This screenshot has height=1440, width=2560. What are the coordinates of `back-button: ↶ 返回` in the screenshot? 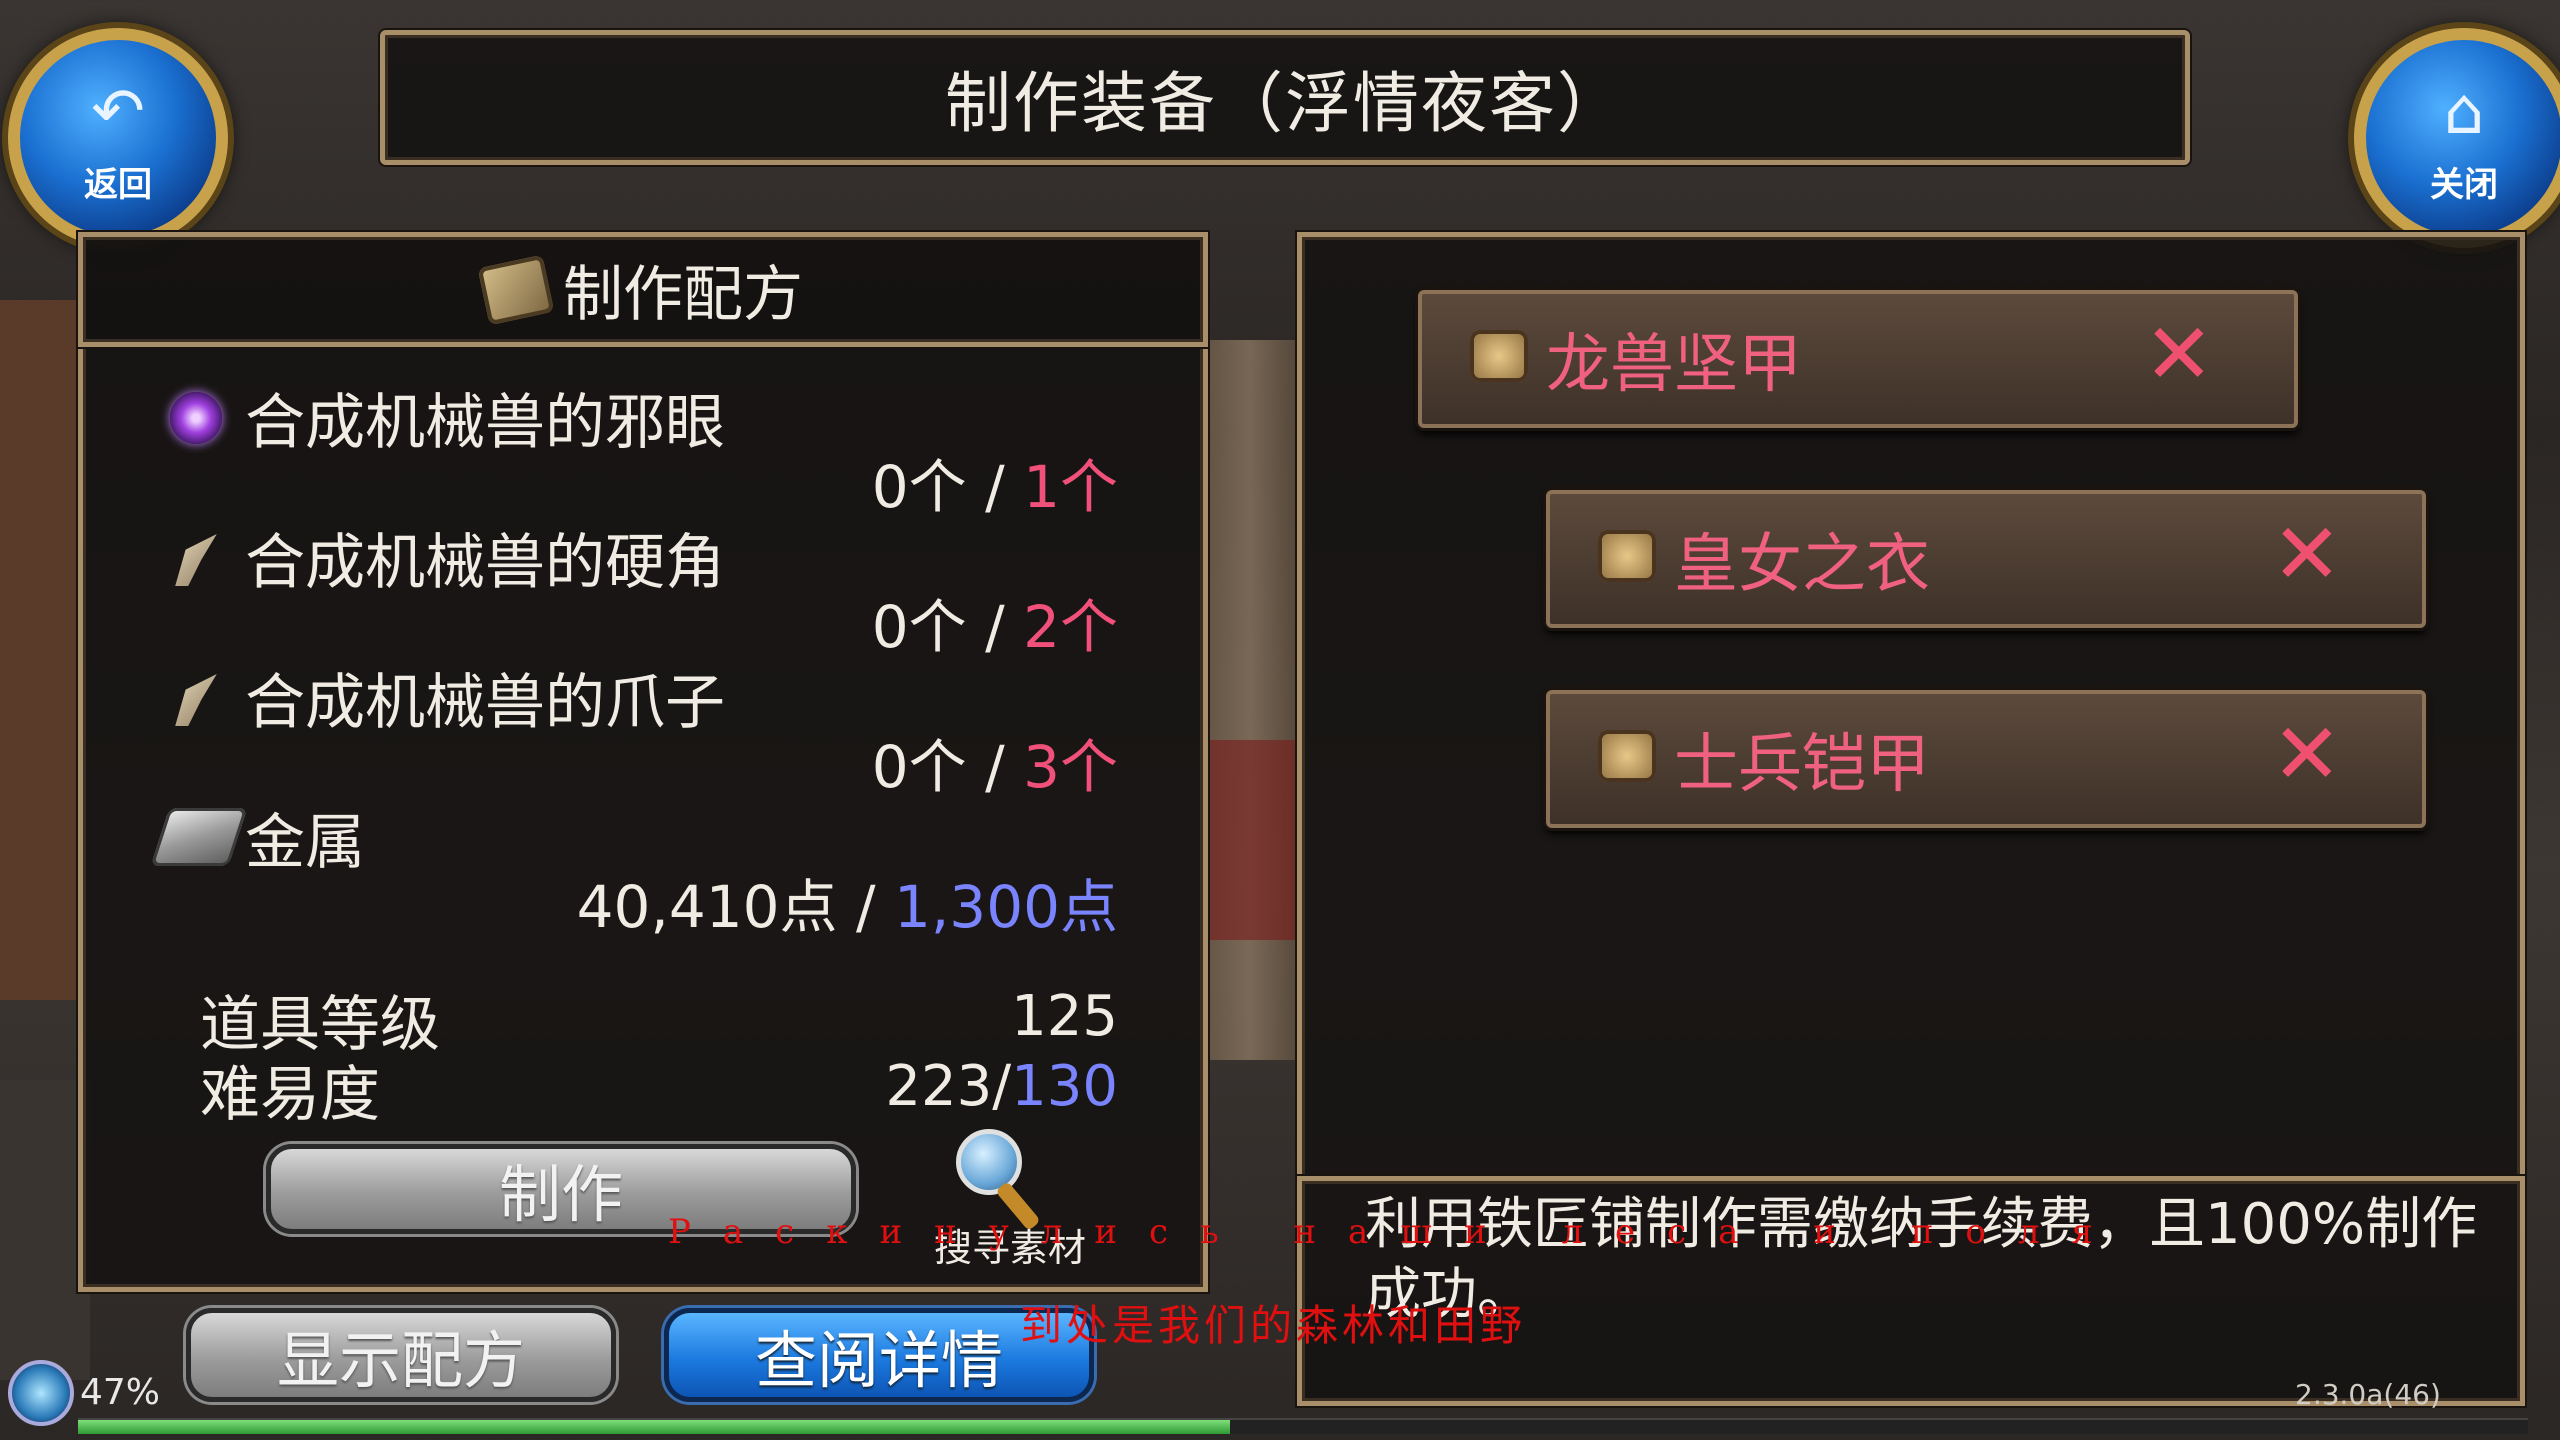 It's located at (118, 138).